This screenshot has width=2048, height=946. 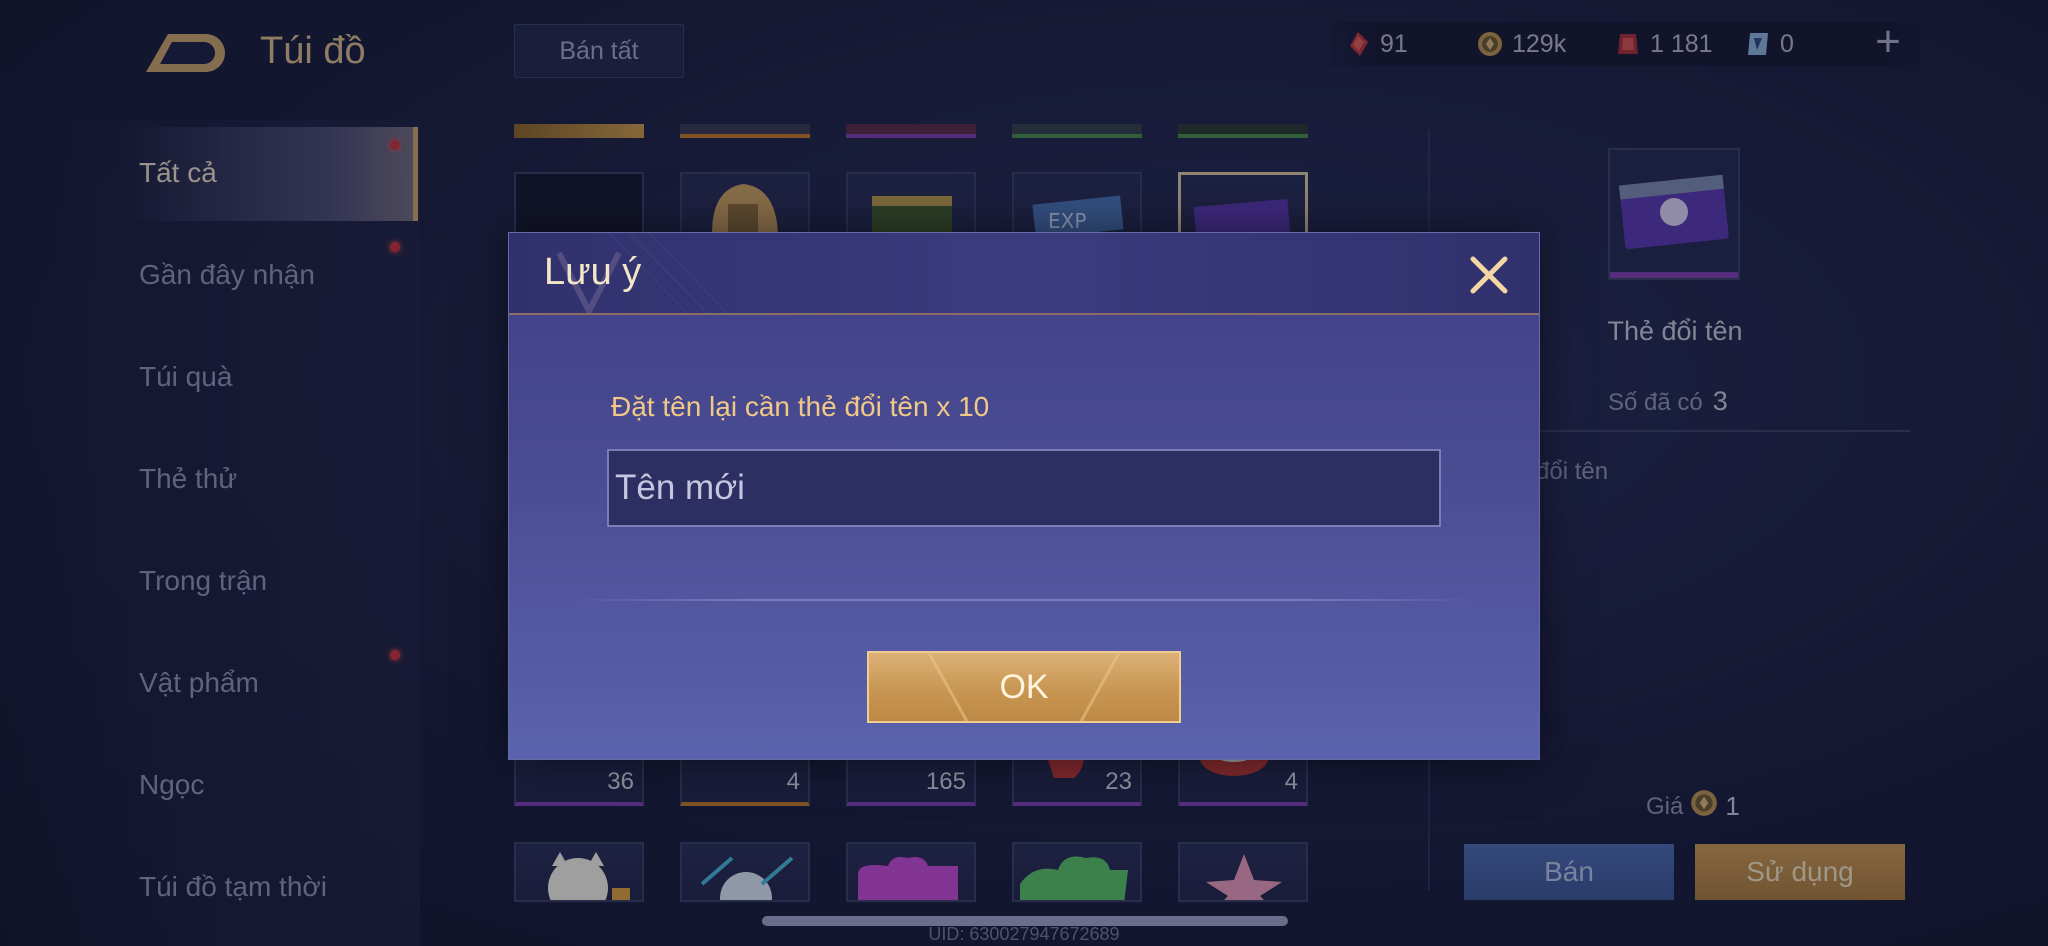 I want to click on header-ornament, so click(x=642, y=273).